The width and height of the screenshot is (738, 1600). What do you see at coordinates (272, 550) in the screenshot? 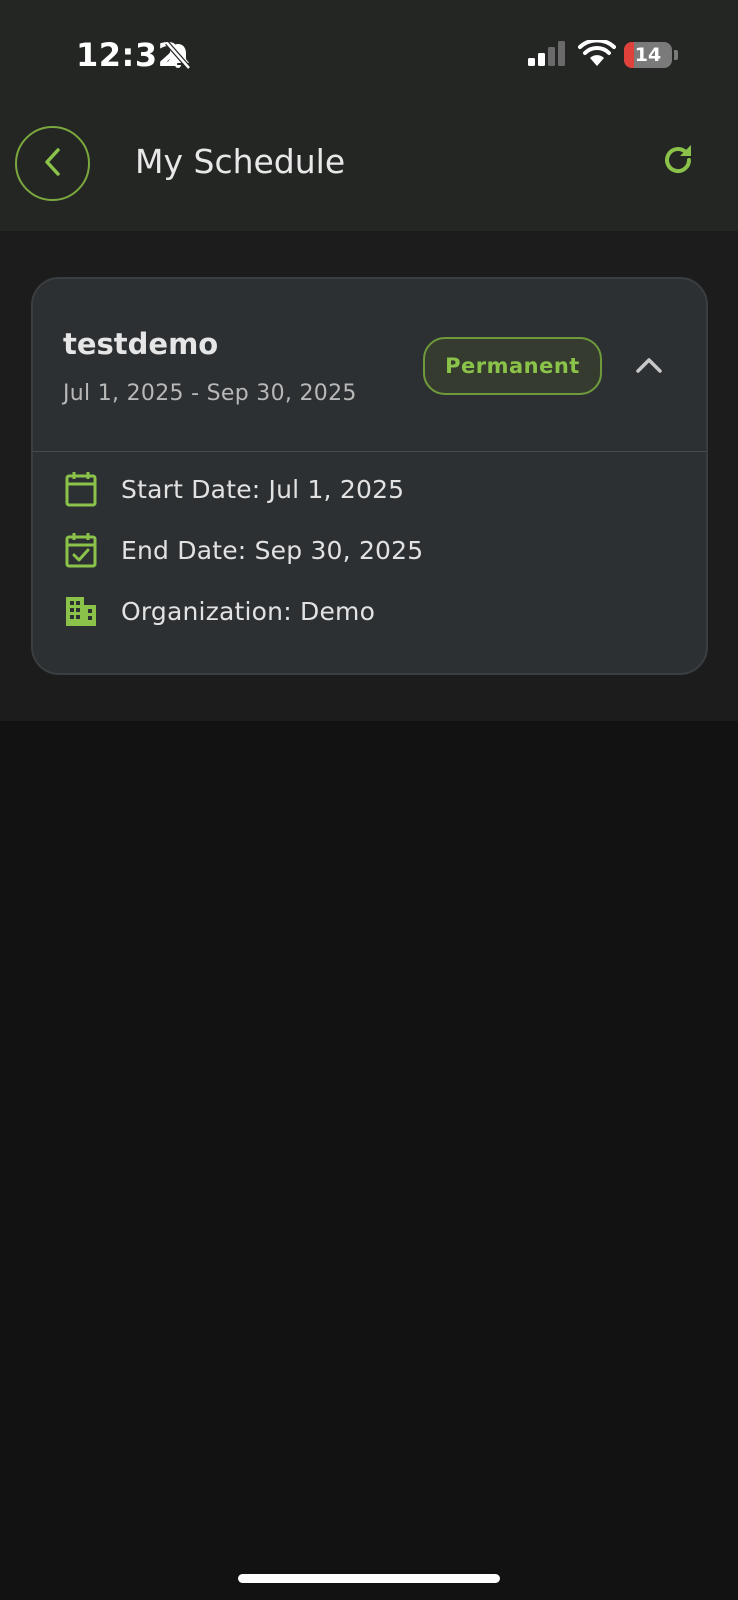
I see `end-date-label: End Date: Sep 30, 2025` at bounding box center [272, 550].